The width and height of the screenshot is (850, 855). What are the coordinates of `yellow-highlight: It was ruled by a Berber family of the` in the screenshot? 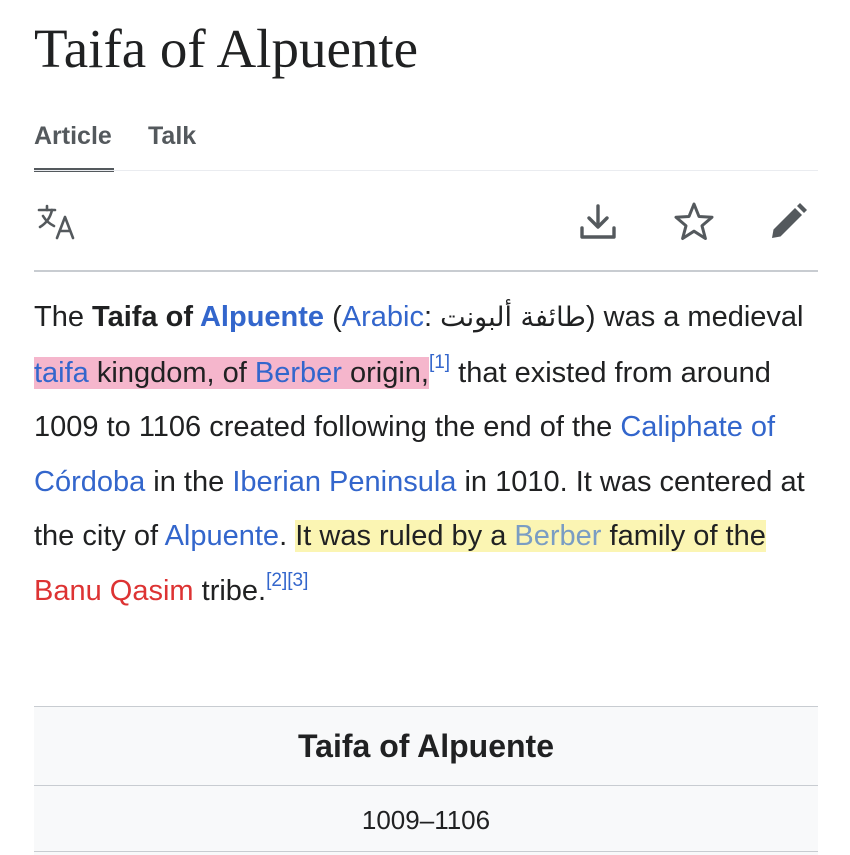 It's located at (530, 536).